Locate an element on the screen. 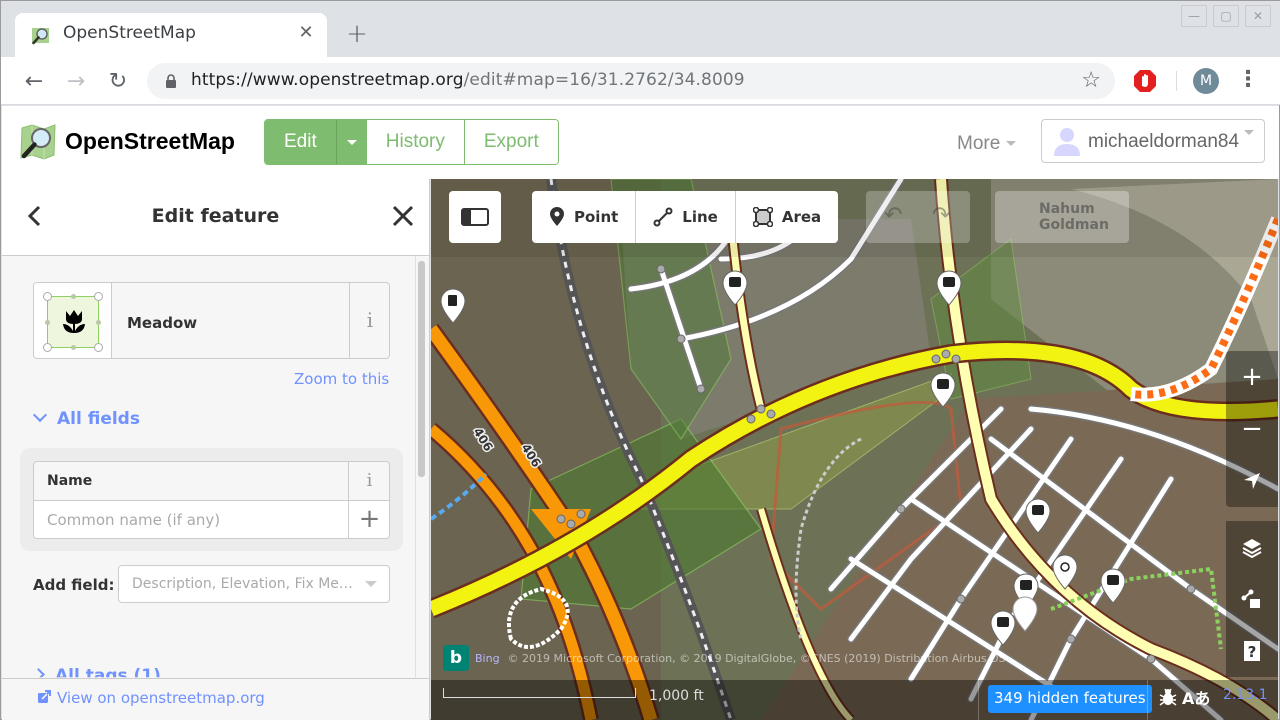 This screenshot has width=1280, height=720. tab-title: OpenStreetMap is located at coordinates (129, 33).